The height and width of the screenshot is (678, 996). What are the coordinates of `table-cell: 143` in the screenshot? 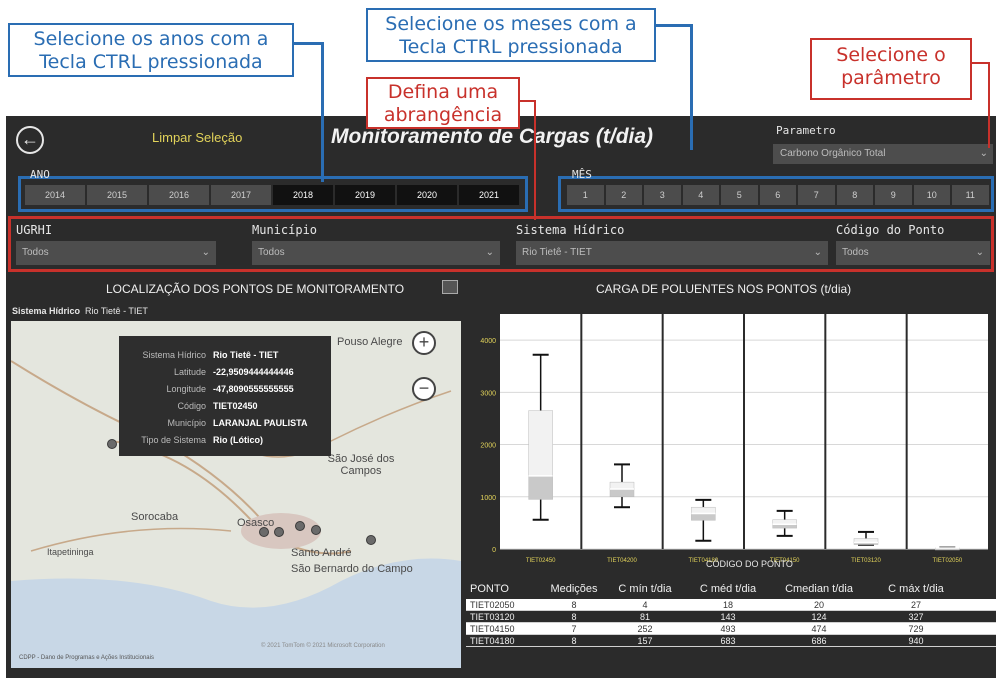 It's located at (728, 616).